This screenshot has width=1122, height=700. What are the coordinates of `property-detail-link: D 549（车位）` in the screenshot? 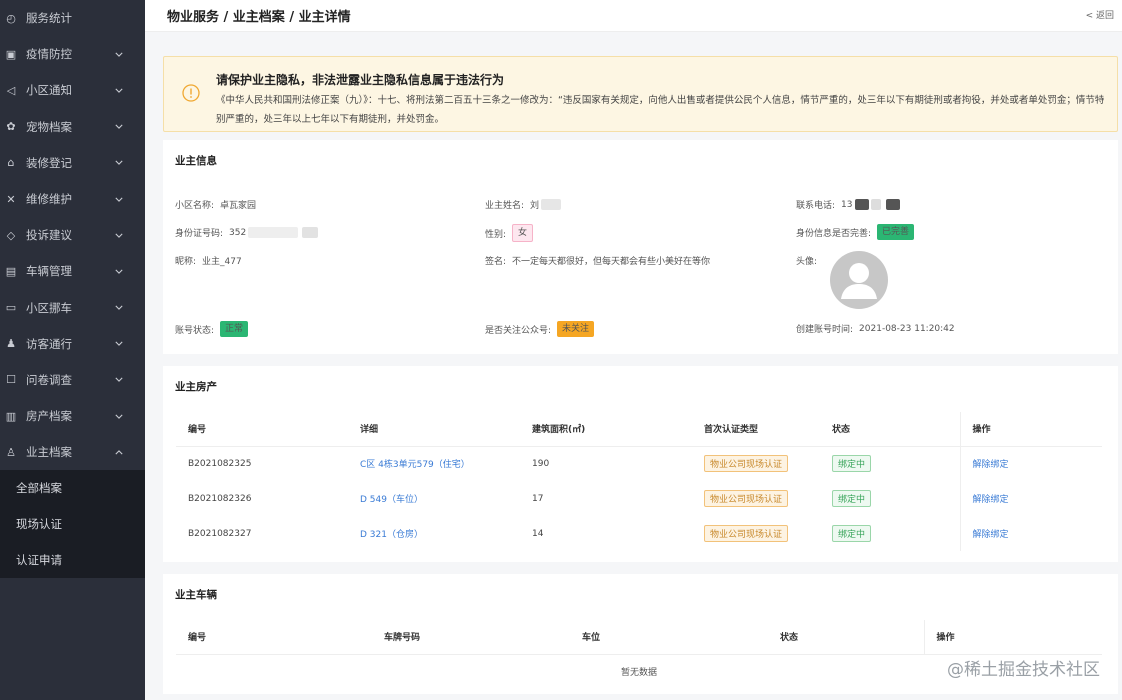 It's located at (391, 500).